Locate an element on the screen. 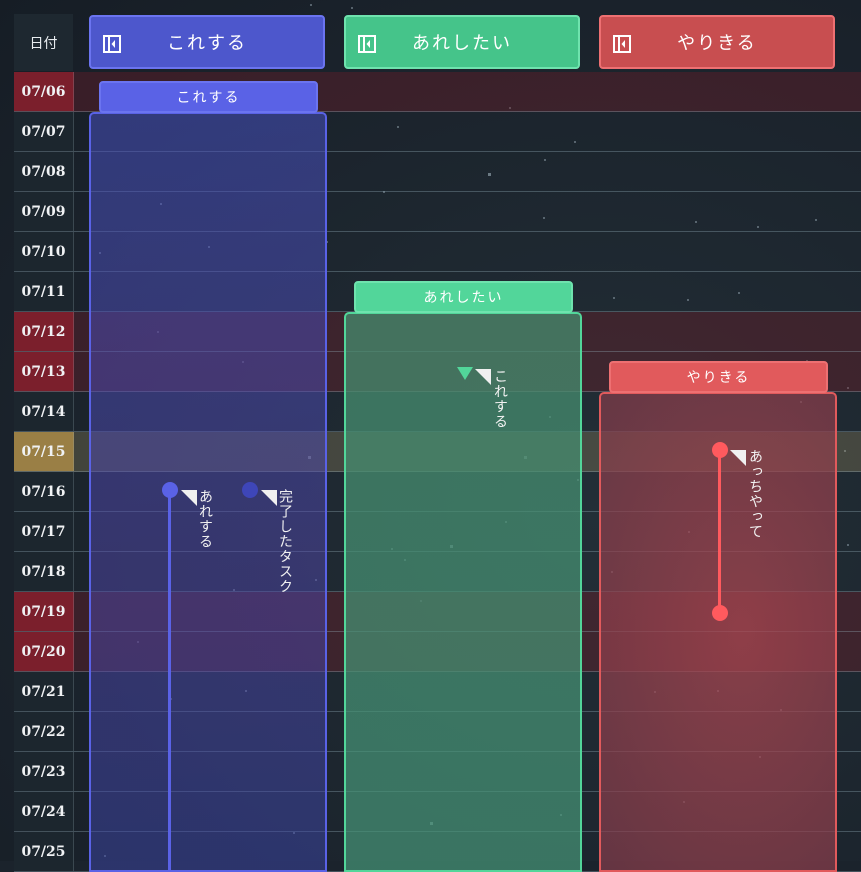  column-header-1: これする is located at coordinates (207, 42).